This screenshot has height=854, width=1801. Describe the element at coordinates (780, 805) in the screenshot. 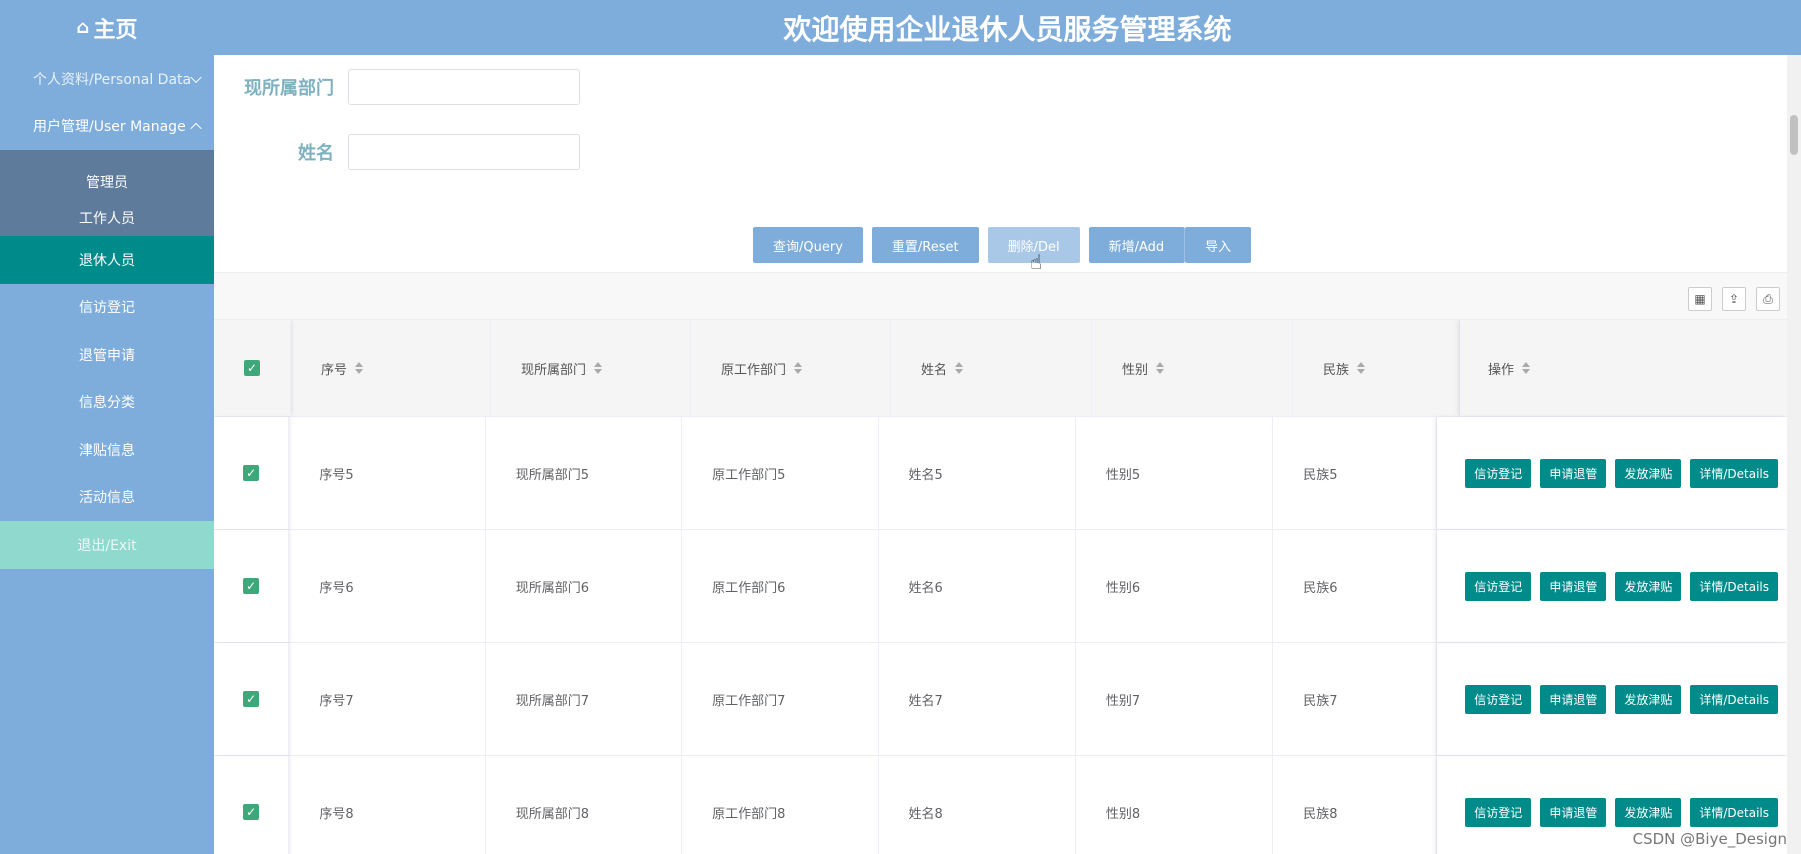

I see `table-cell: 原工作部门8` at that location.